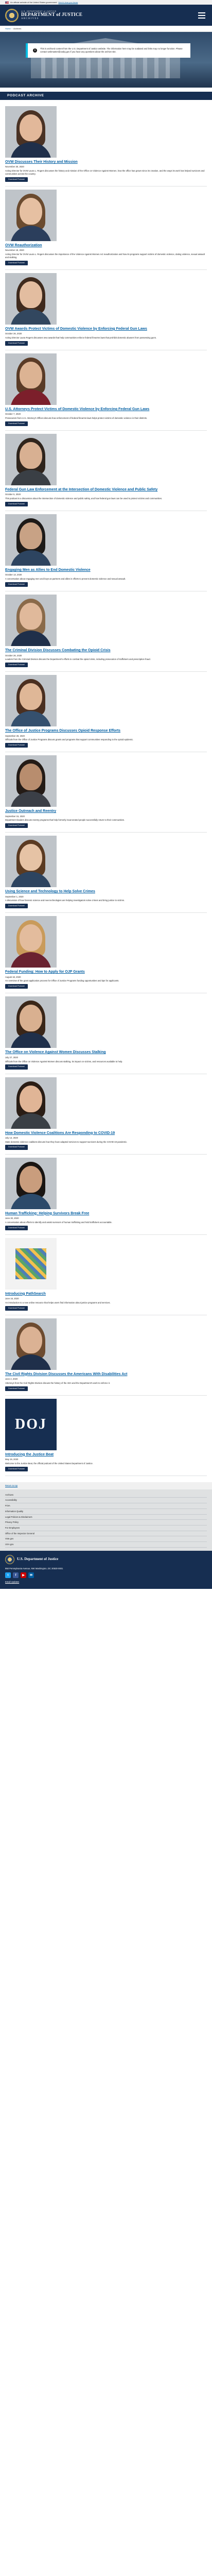 This screenshot has width=212, height=2576. I want to click on footer-nav-link: Information Quality, so click(106, 1512).